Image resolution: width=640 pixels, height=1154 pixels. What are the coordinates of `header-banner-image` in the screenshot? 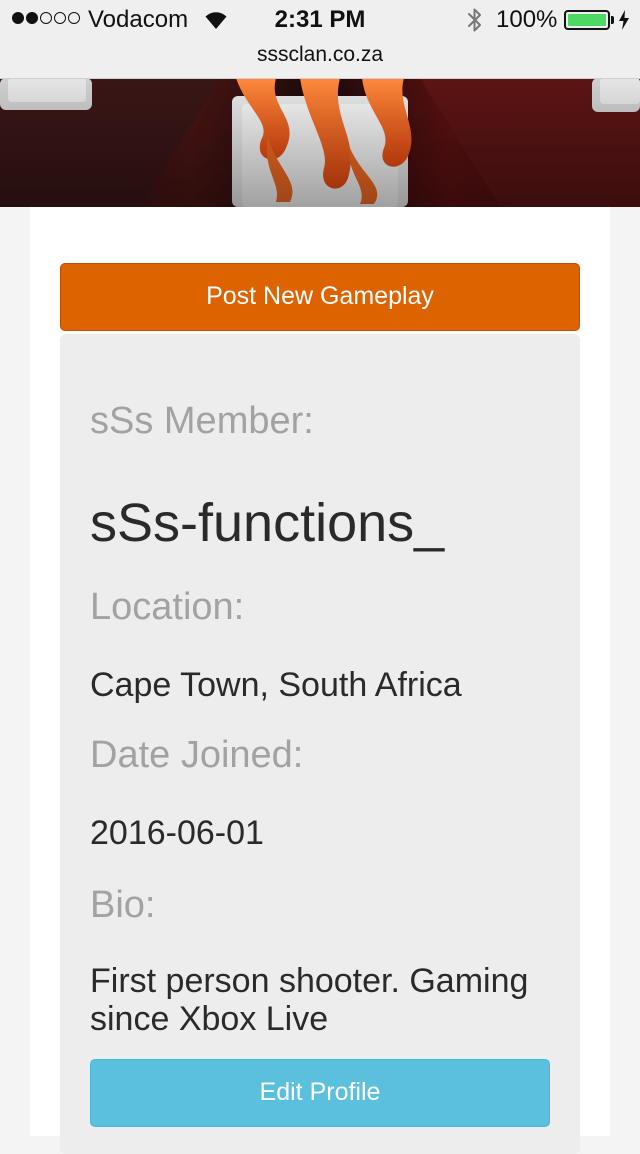 It's located at (320, 142).